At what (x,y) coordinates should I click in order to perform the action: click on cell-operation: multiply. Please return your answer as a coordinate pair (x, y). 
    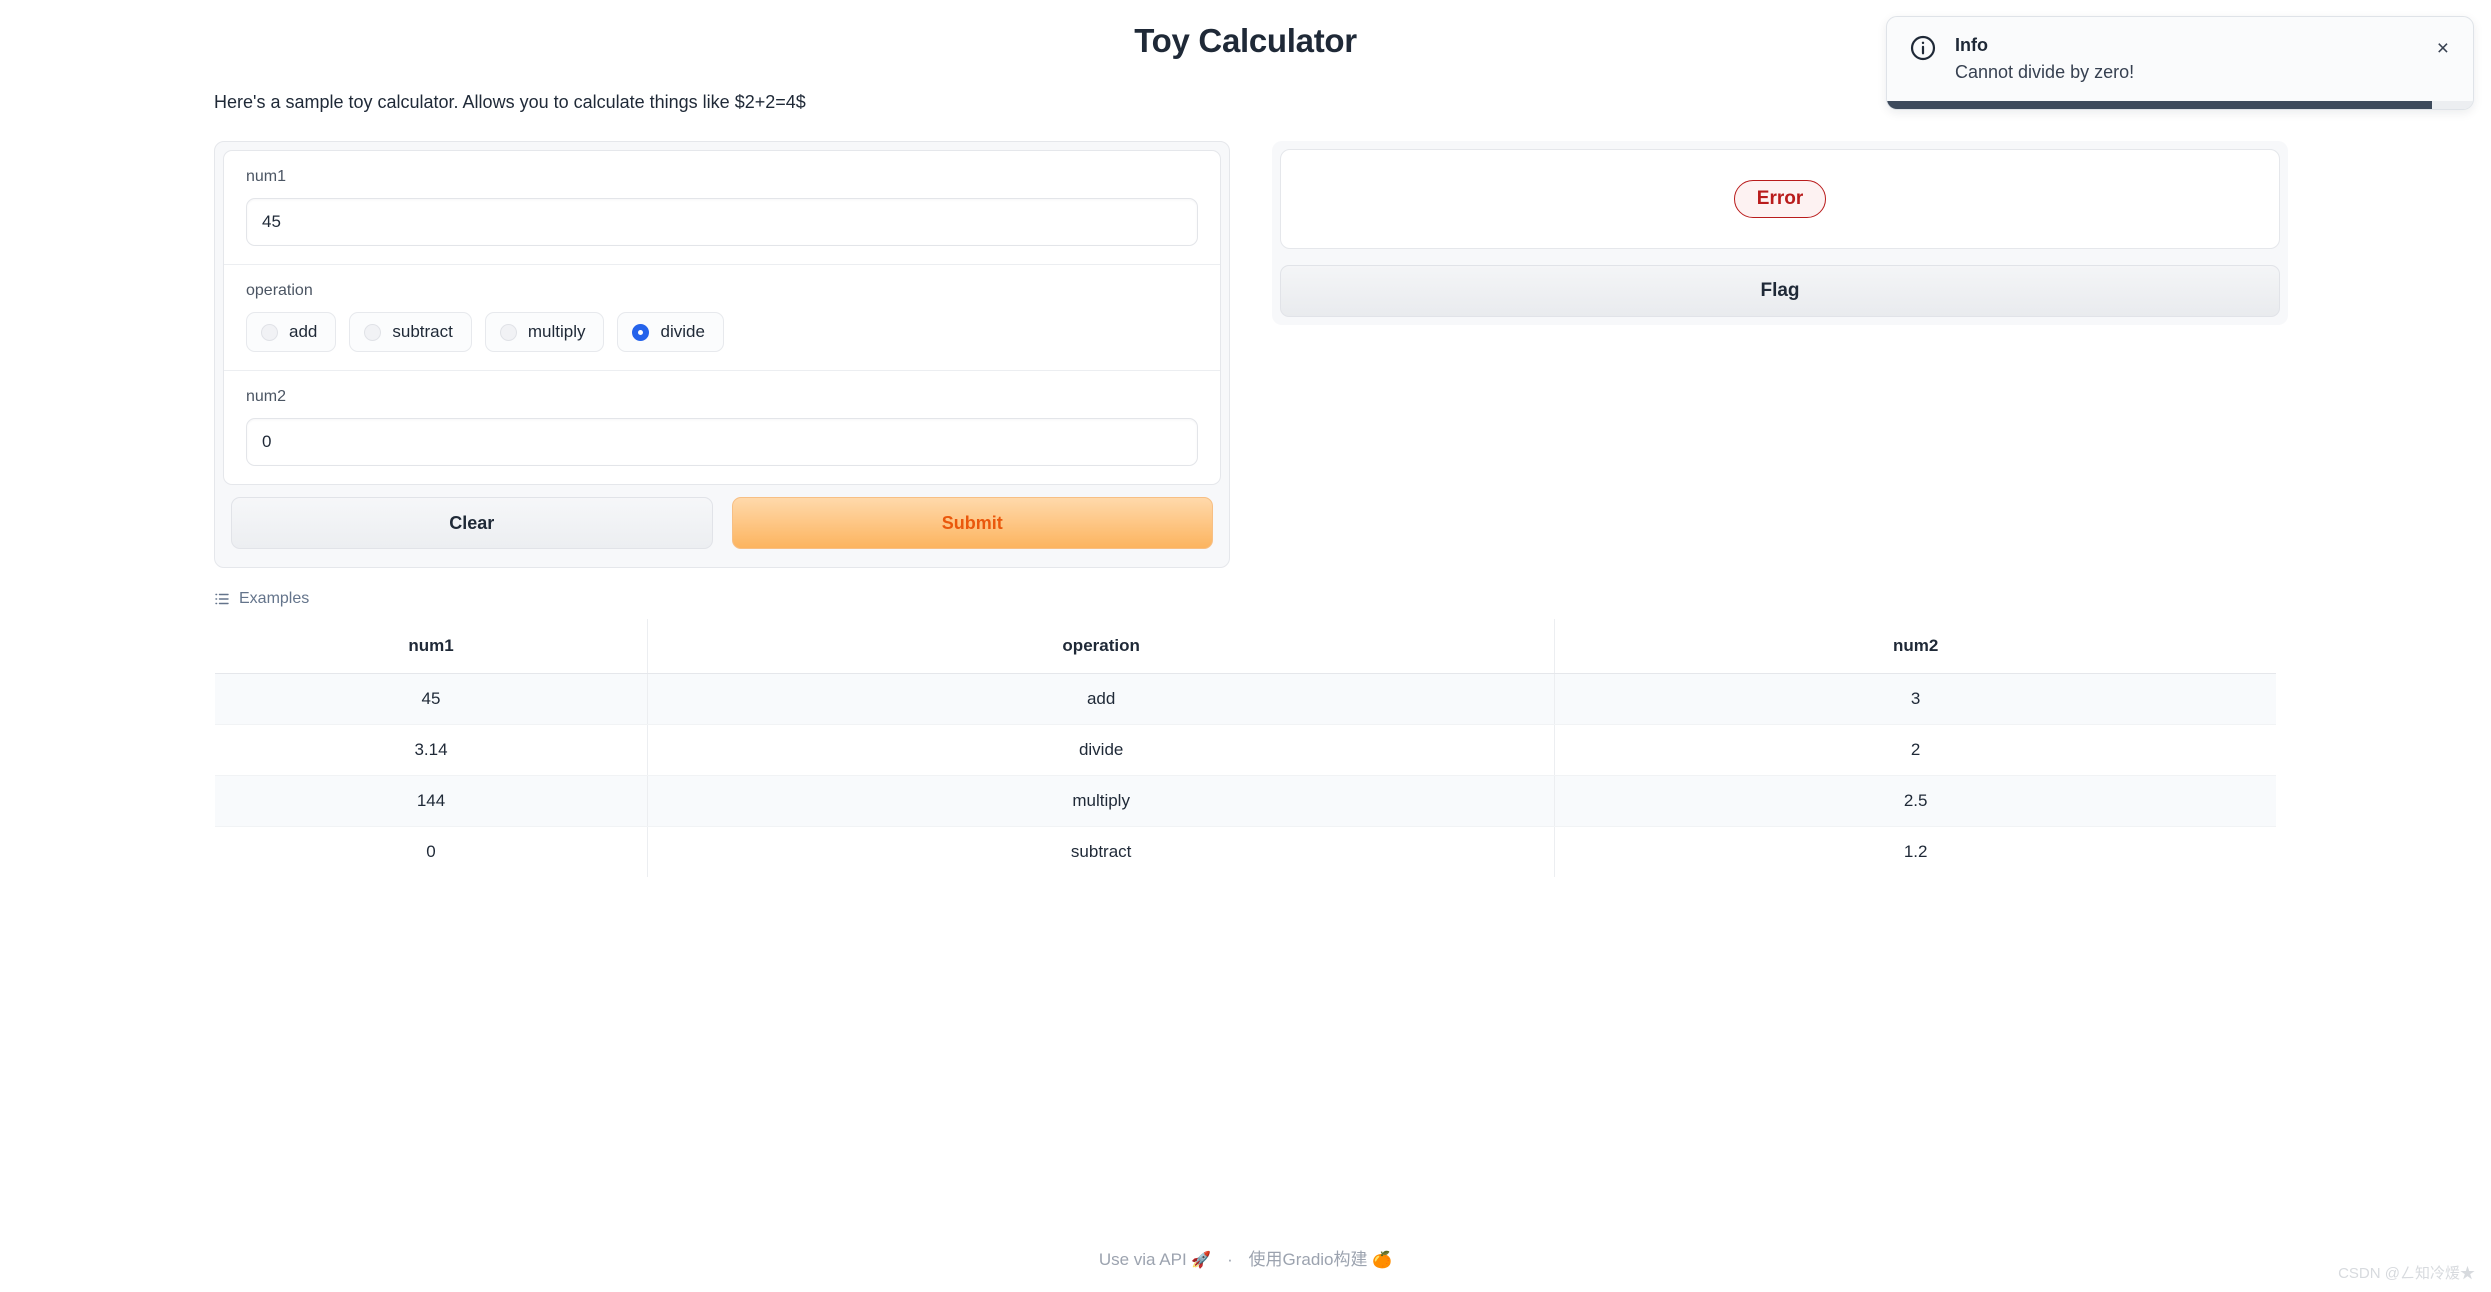
    Looking at the image, I should click on (1101, 801).